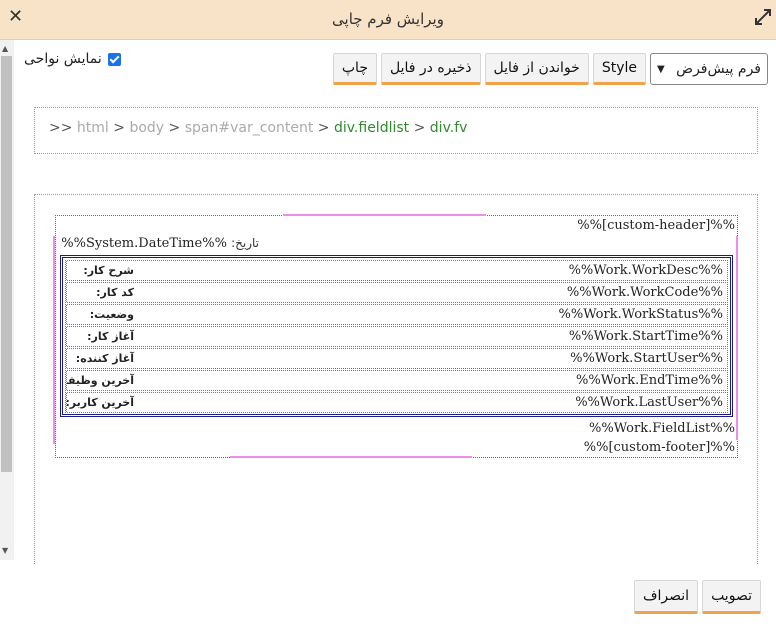 Image resolution: width=776 pixels, height=634 pixels. What do you see at coordinates (101, 402) in the screenshot?
I see `field-label: آخرین کاربر:` at bounding box center [101, 402].